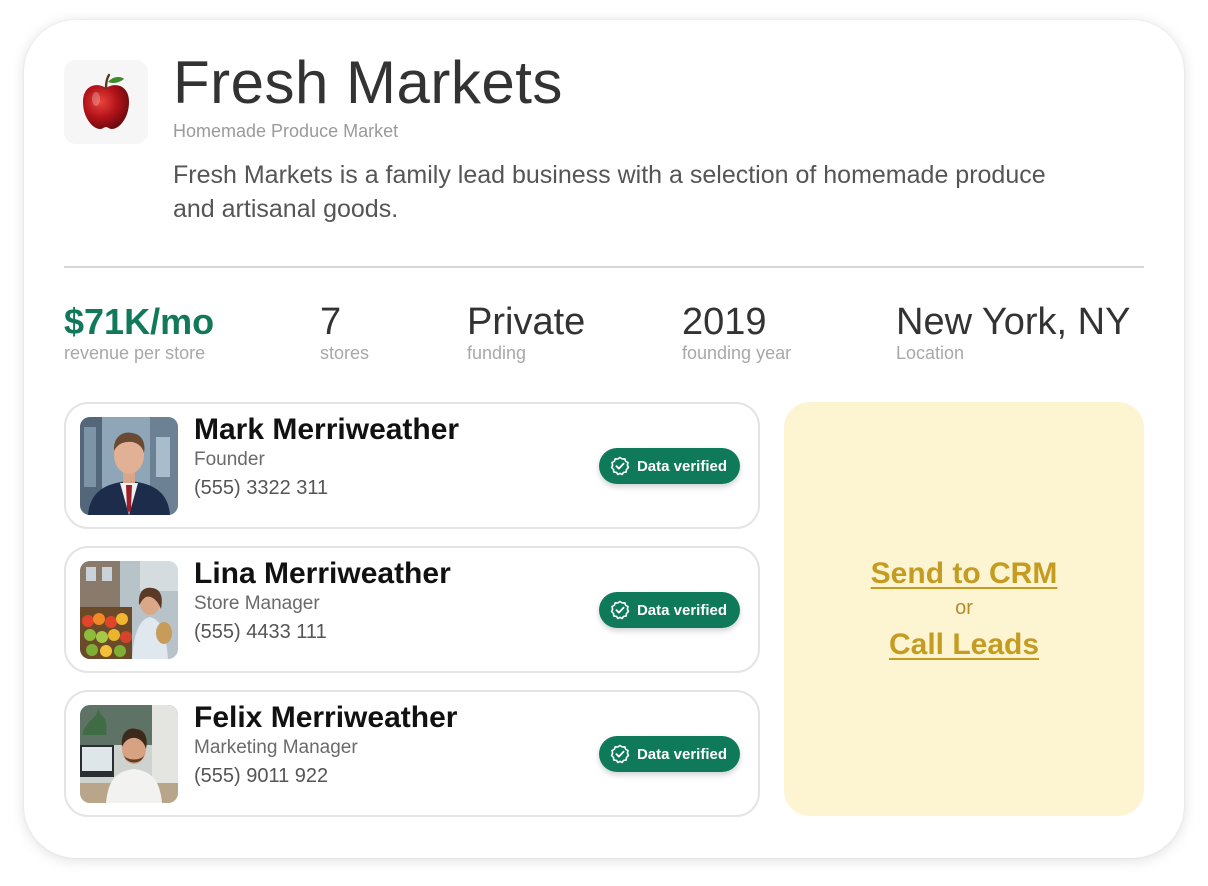  Describe the element at coordinates (139, 321) in the screenshot. I see `stat-value: $71K/mo` at that location.